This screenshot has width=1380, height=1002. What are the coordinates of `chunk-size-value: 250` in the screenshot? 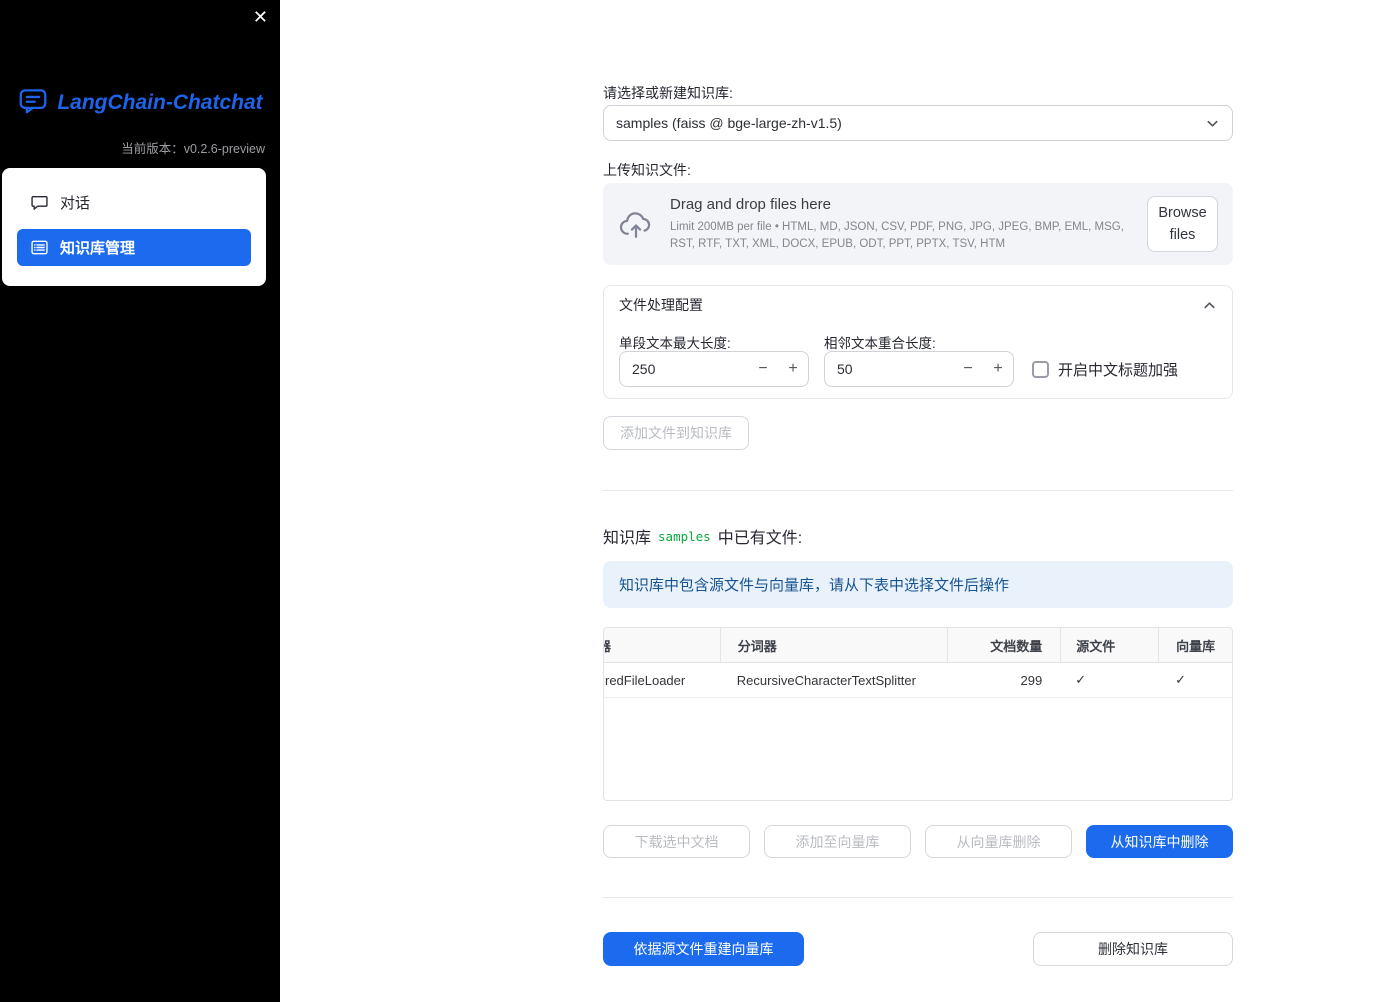 It's located at (684, 369).